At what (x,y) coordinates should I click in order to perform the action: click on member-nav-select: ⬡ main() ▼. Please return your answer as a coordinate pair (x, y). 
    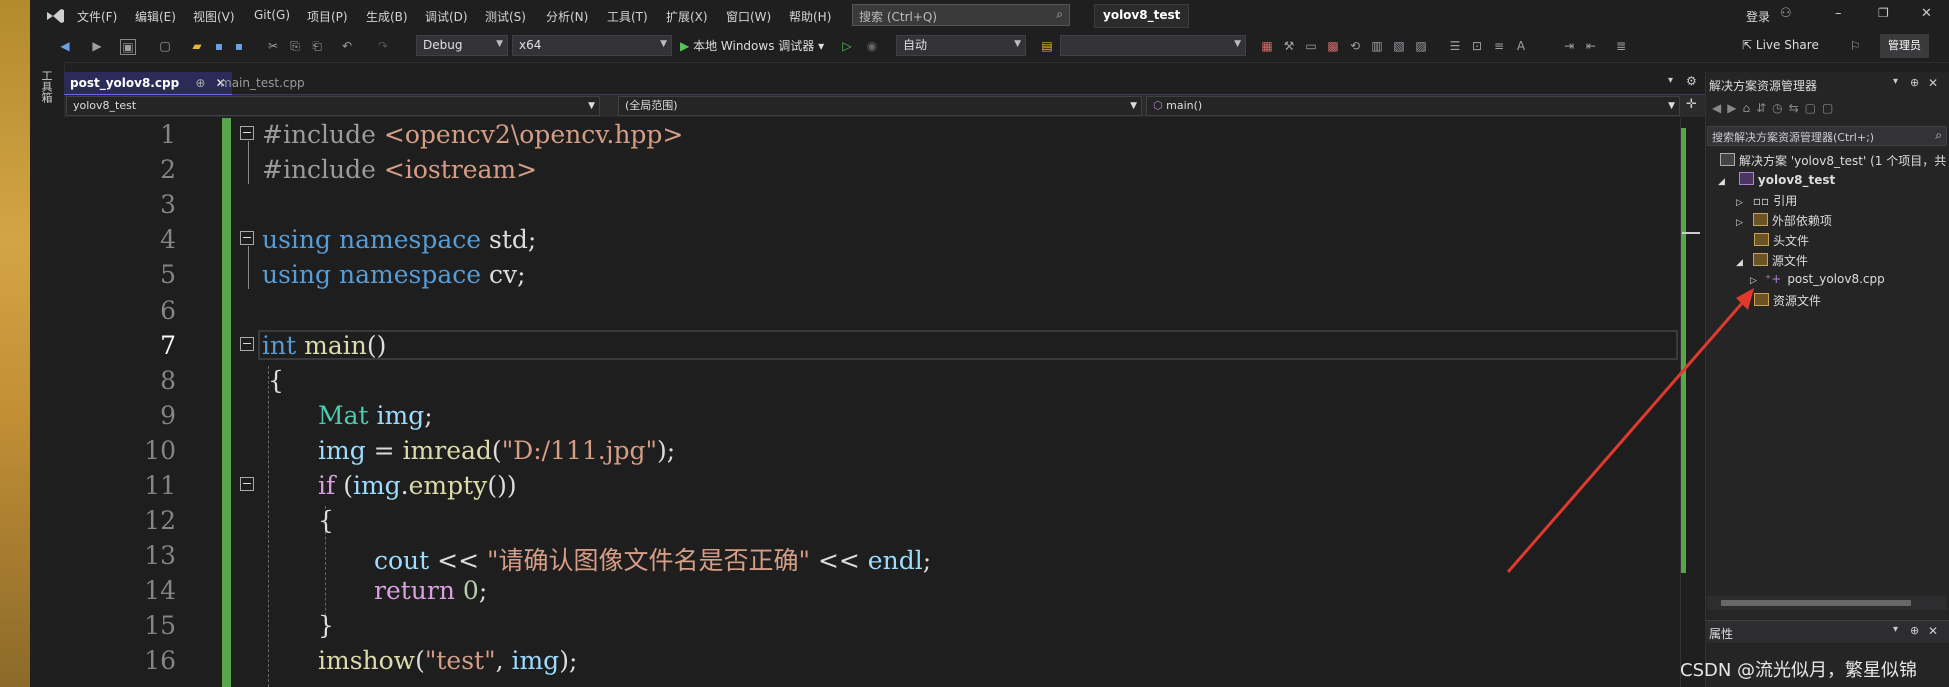
    Looking at the image, I should click on (1413, 106).